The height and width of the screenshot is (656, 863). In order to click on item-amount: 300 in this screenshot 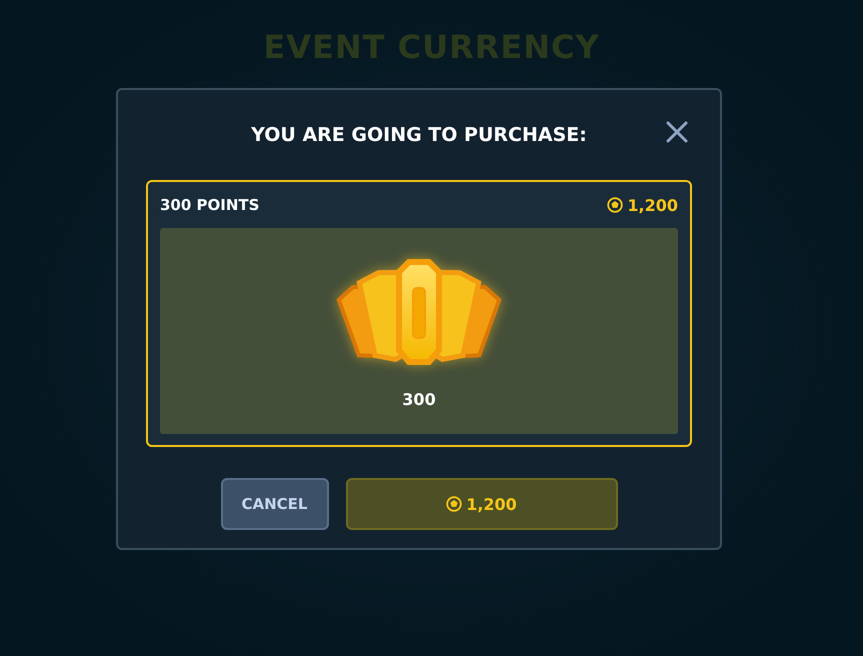, I will do `click(419, 399)`.